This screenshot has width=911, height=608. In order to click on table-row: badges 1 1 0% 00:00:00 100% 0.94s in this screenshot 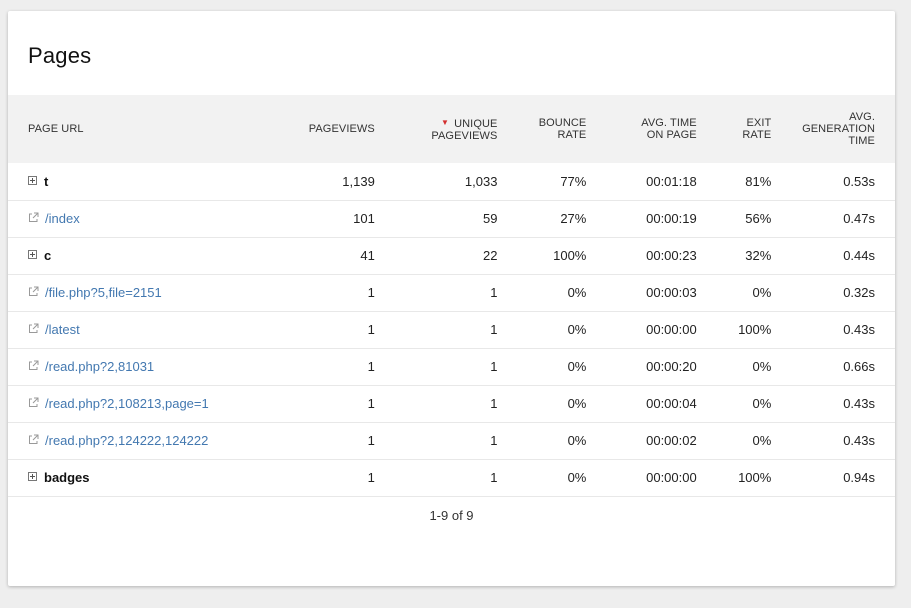, I will do `click(451, 478)`.